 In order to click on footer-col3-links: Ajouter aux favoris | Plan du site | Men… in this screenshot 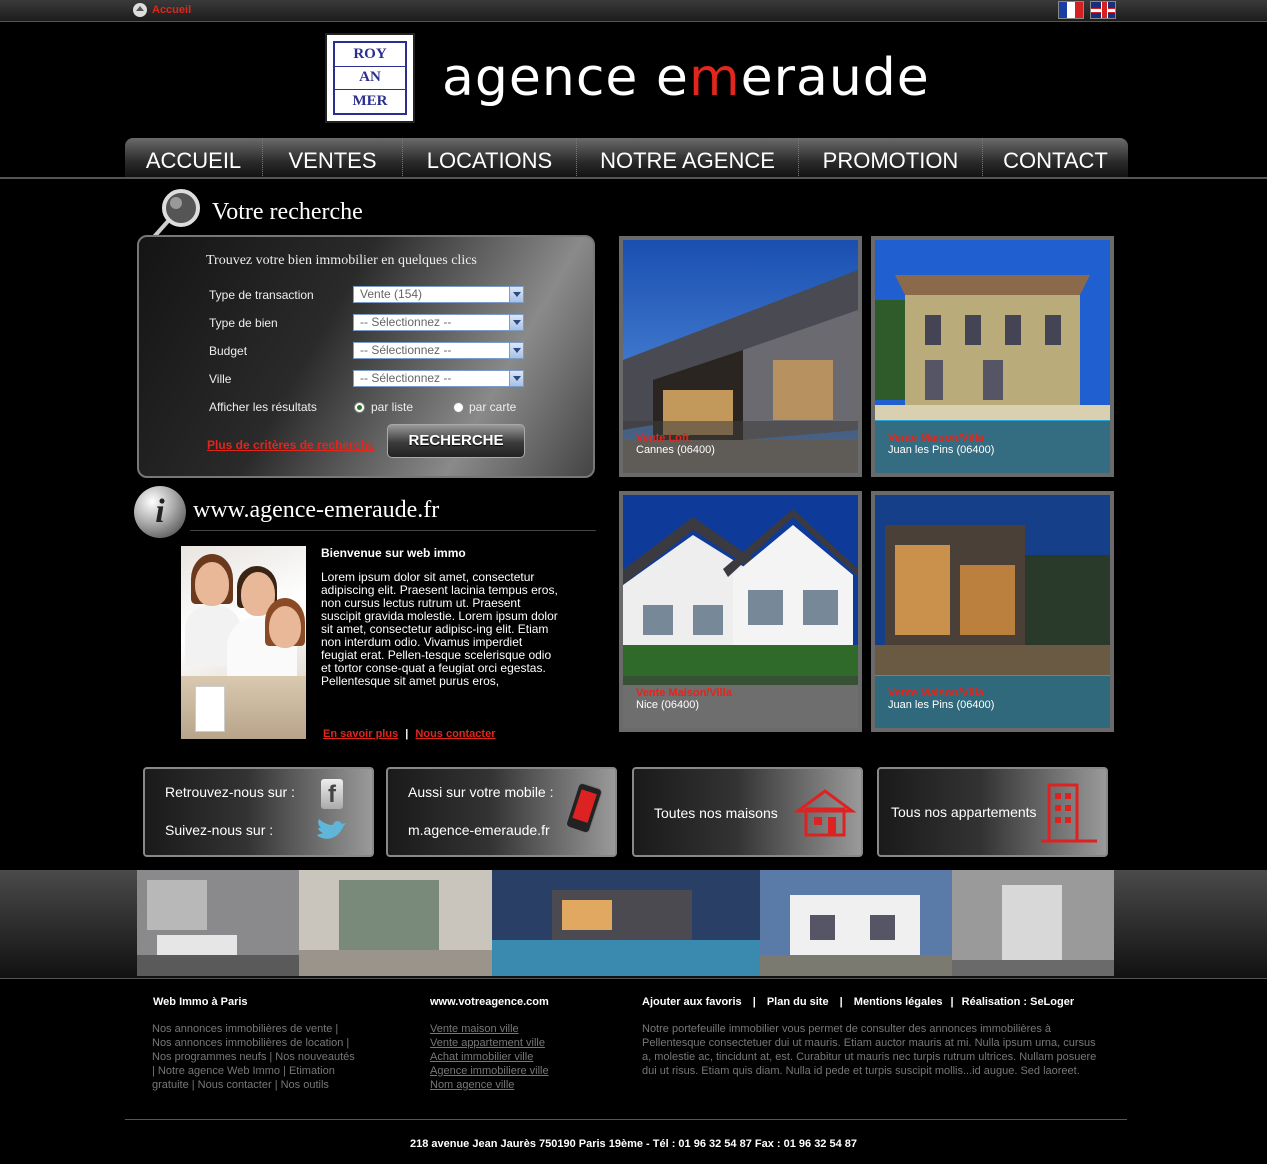, I will do `click(858, 1002)`.